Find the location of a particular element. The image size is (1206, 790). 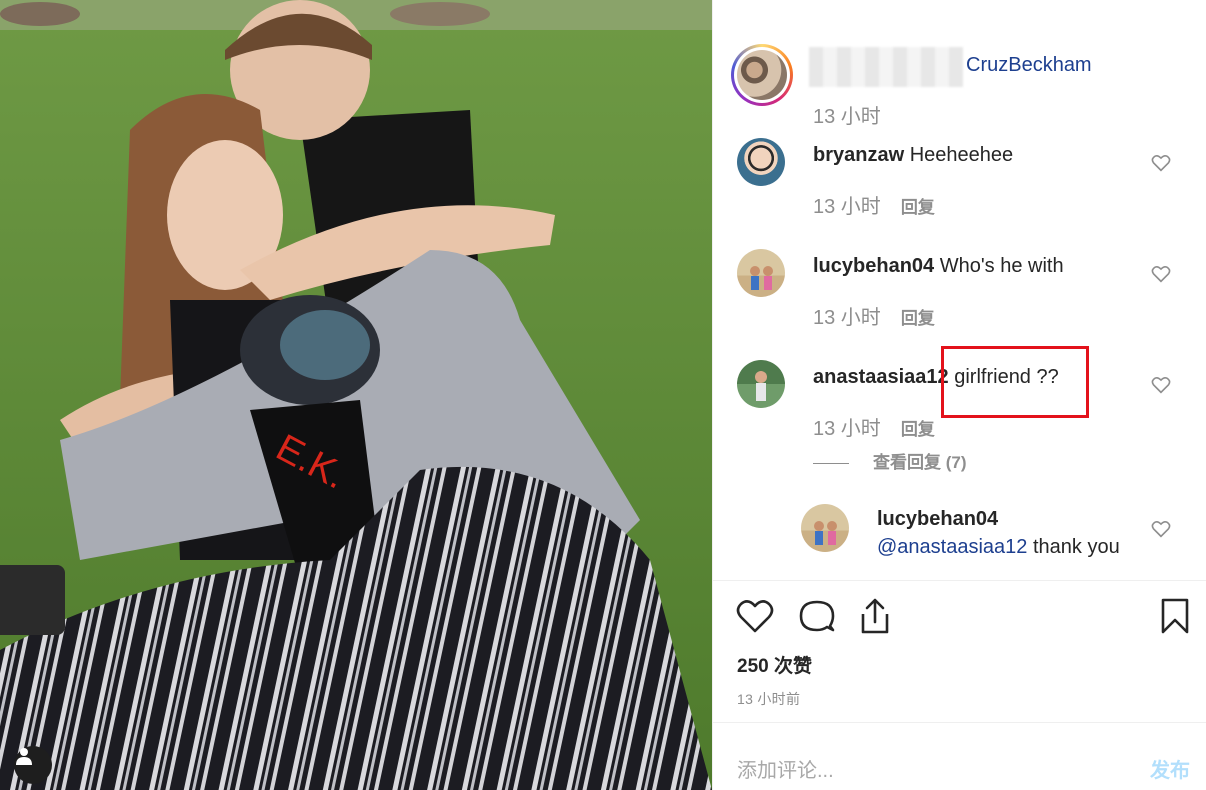

highlight-annotation-box is located at coordinates (1015, 382).